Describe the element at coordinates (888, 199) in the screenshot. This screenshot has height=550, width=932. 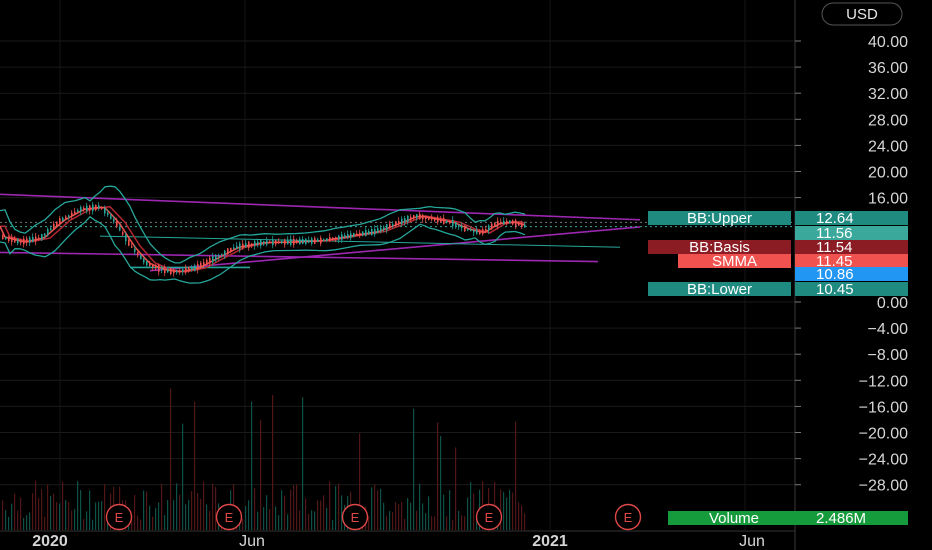
I see `y-tick-label: 16.00` at that location.